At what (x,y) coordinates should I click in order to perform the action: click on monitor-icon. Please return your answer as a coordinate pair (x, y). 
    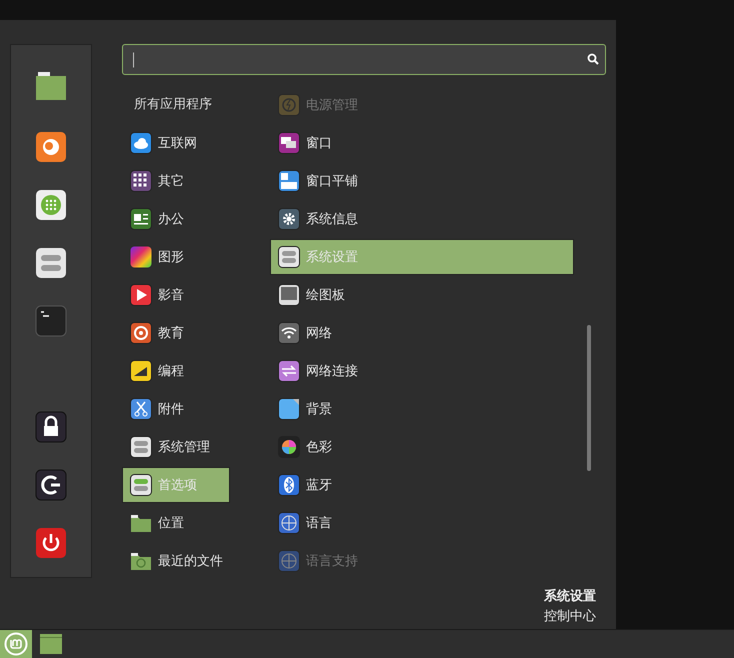
    Looking at the image, I should click on (289, 295).